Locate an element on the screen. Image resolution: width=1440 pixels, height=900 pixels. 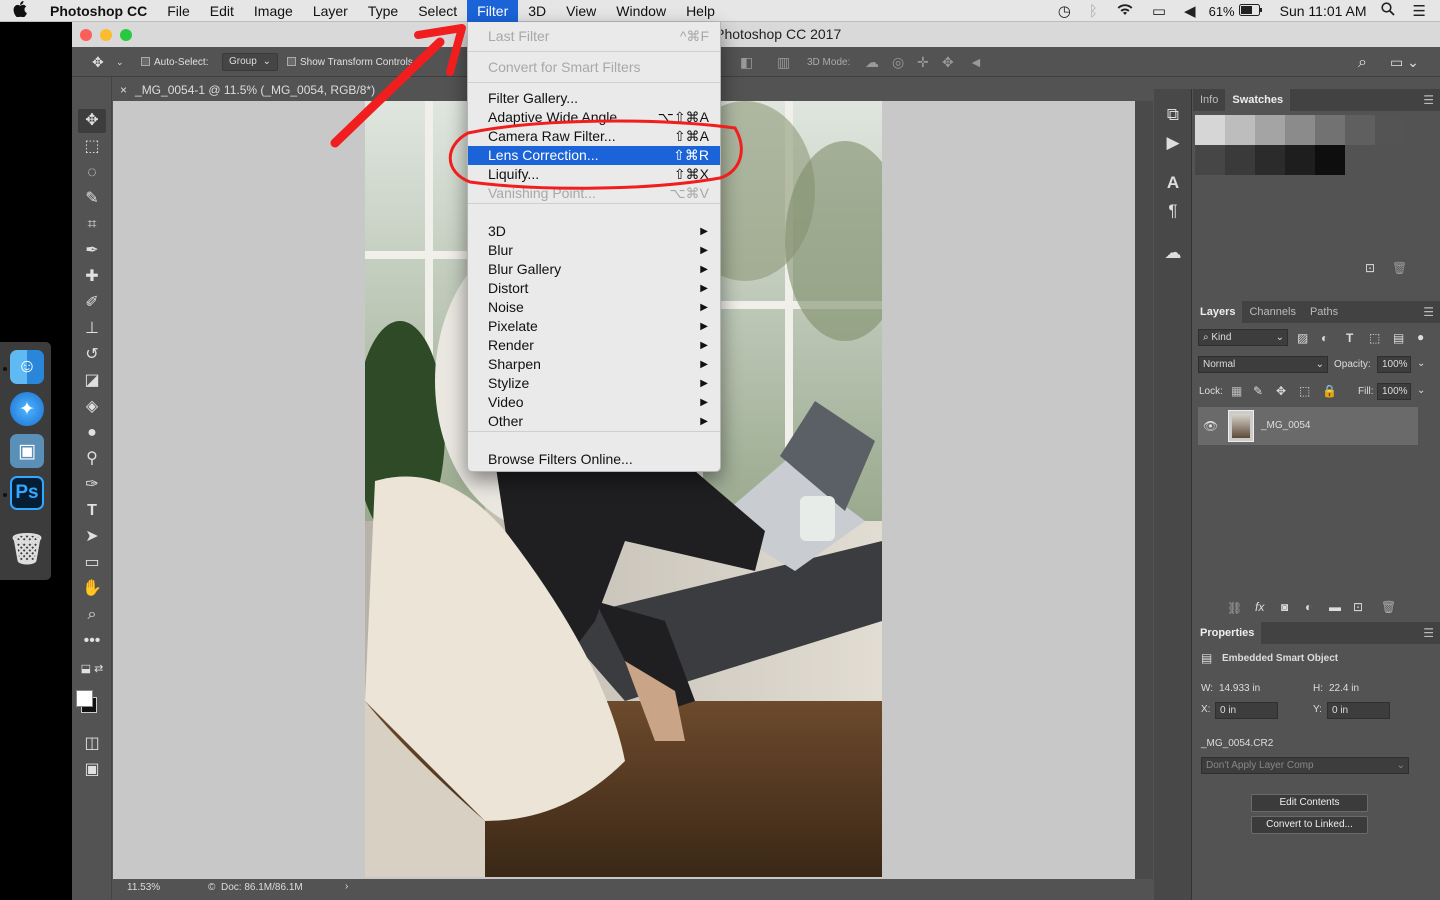
notification-center-icon: ☰ is located at coordinates (1419, 11).